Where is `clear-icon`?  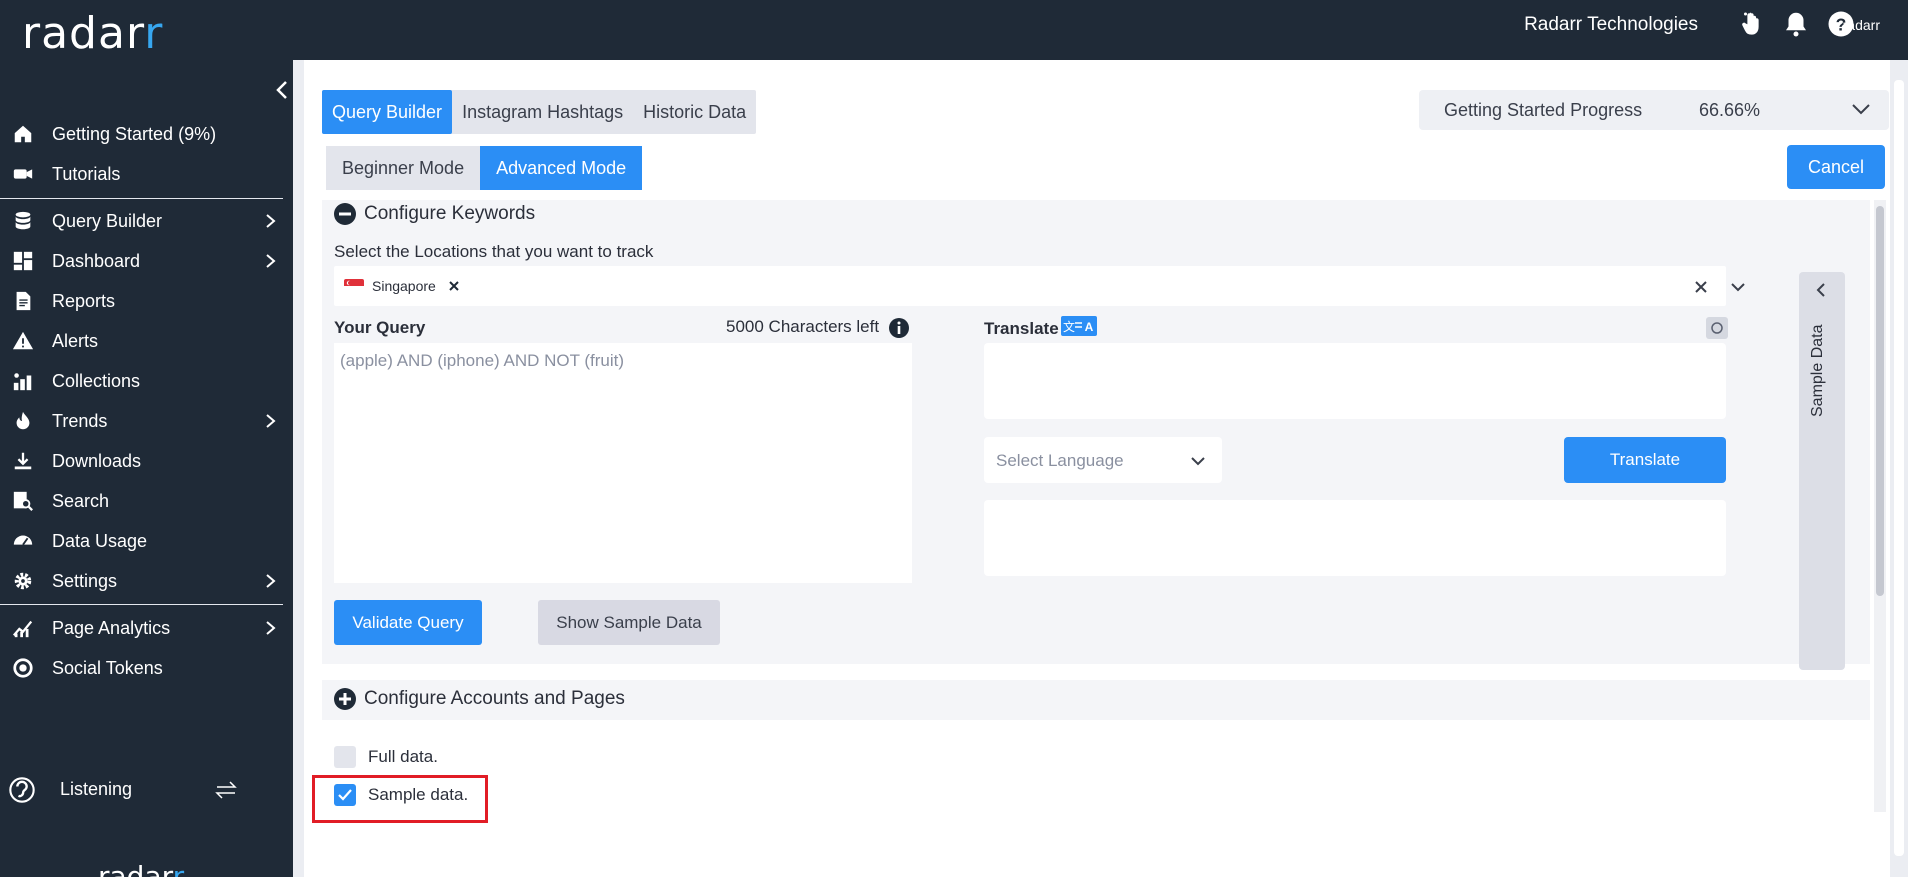 clear-icon is located at coordinates (1701, 287).